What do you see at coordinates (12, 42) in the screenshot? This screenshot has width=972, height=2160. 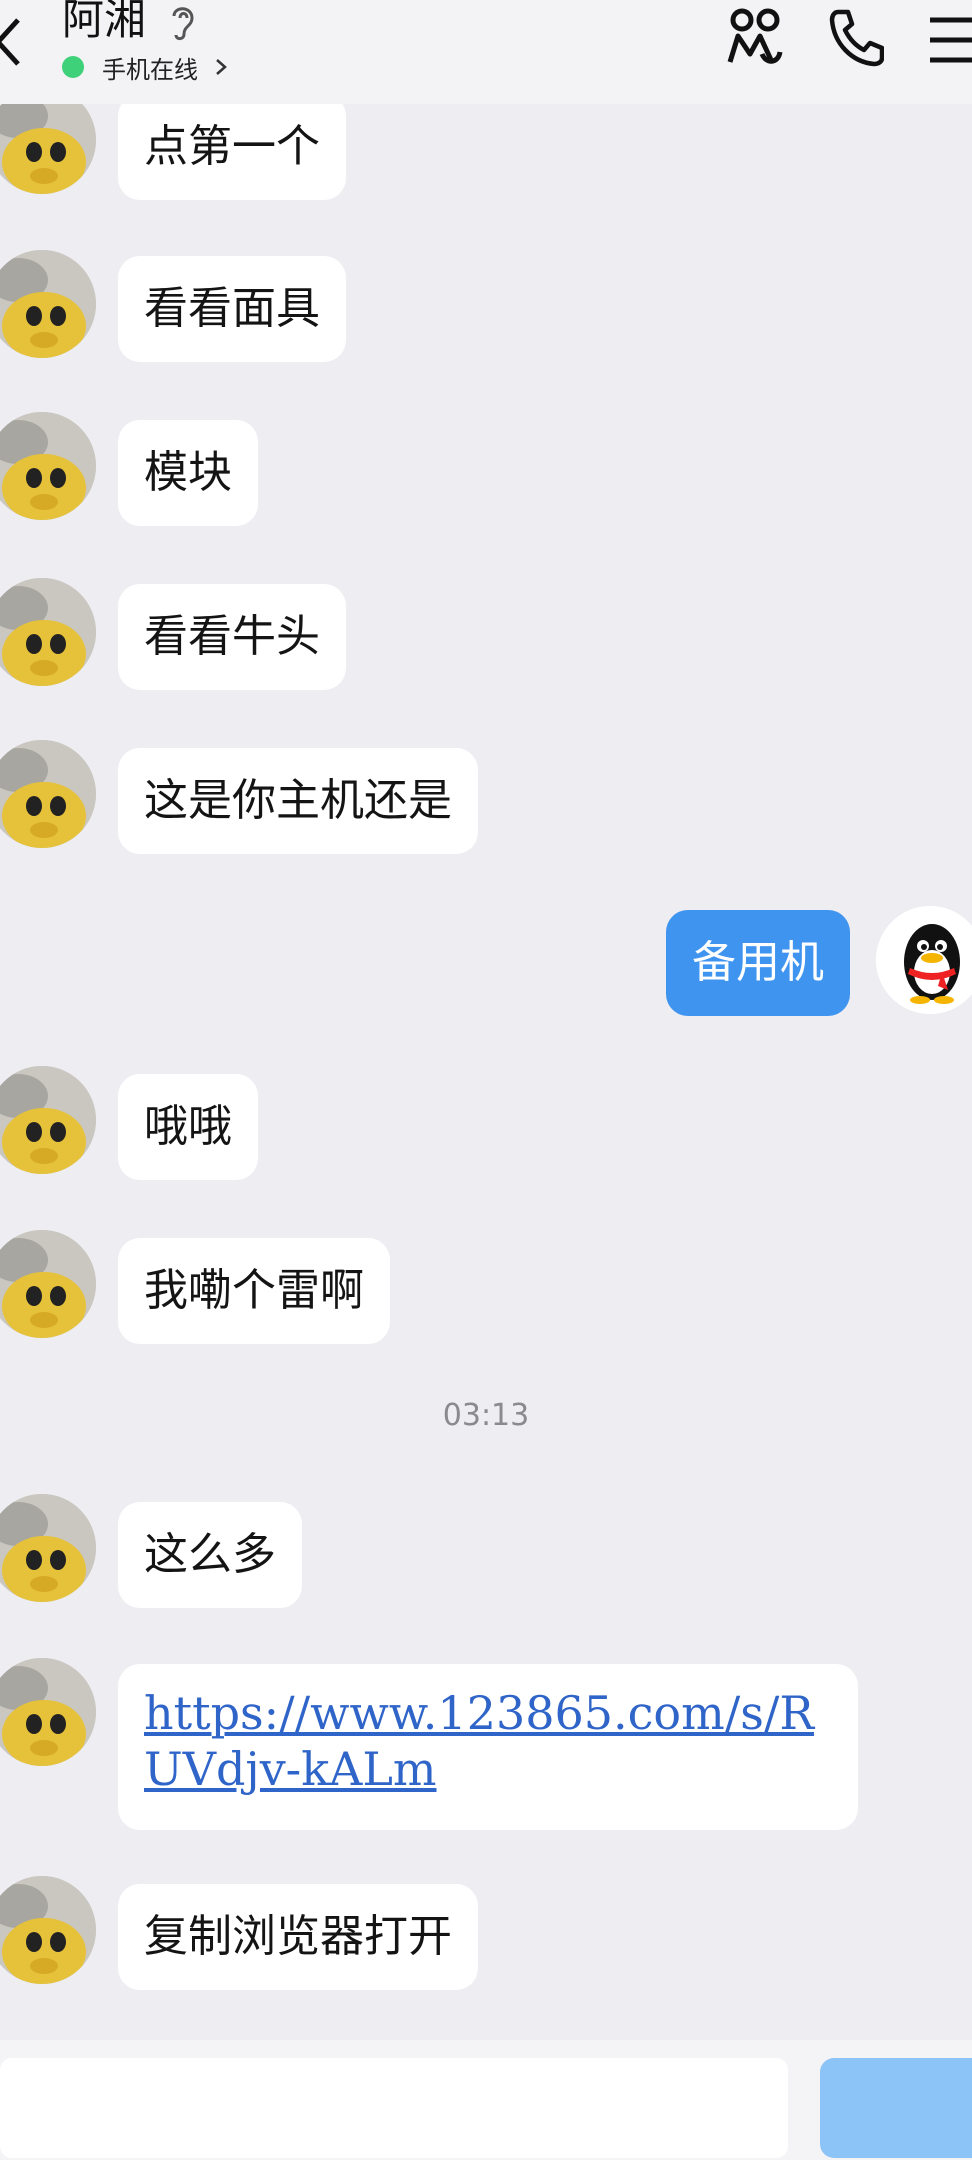 I see `chevron-left-icon` at bounding box center [12, 42].